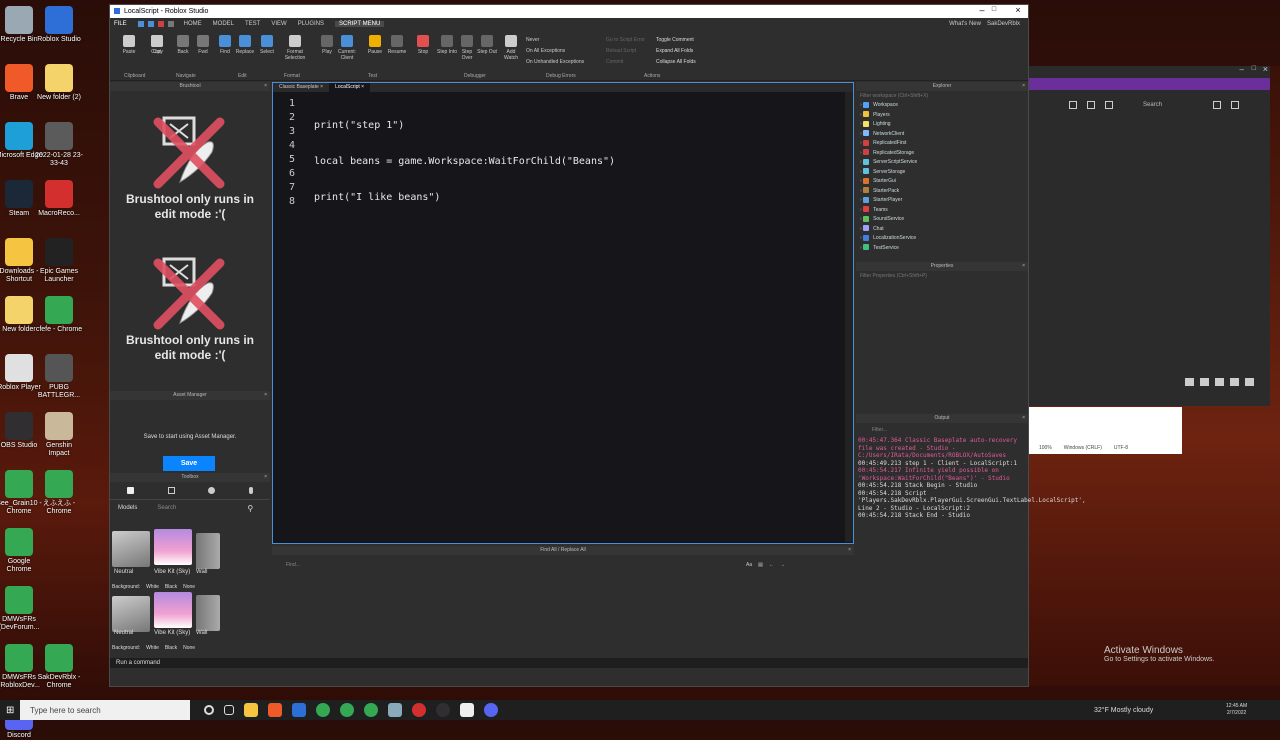 The height and width of the screenshot is (740, 1280). I want to click on clock-icon, so click(212, 490).